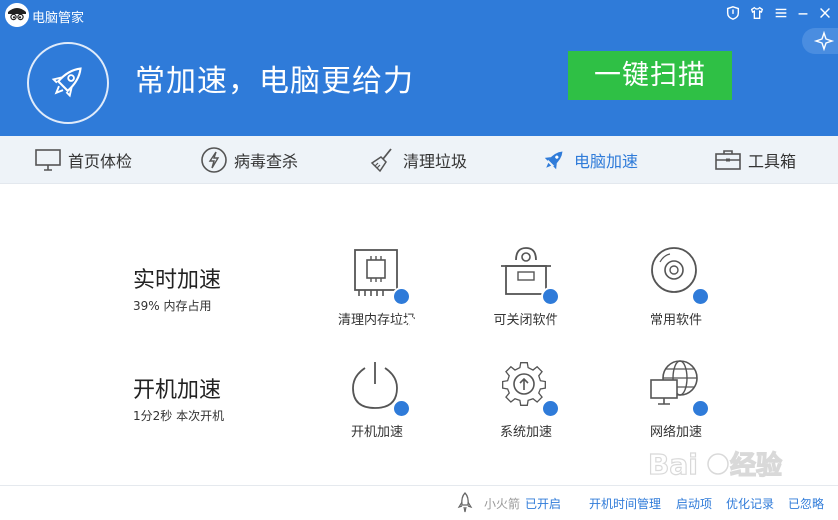 The width and height of the screenshot is (838, 520). What do you see at coordinates (680, 290) in the screenshot?
I see `common-software-feature: 常用软件` at bounding box center [680, 290].